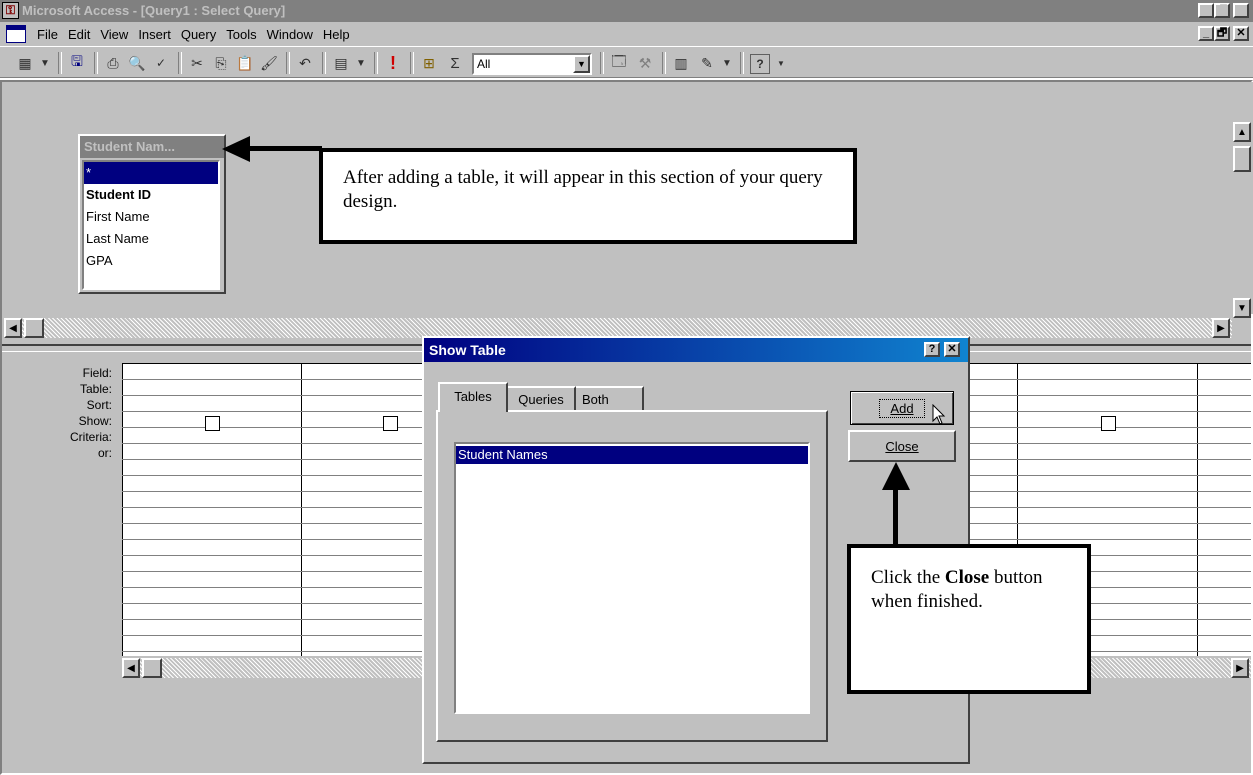 Image resolution: width=1253 pixels, height=775 pixels. What do you see at coordinates (341, 63) in the screenshot?
I see `query-type-icon: ▤` at bounding box center [341, 63].